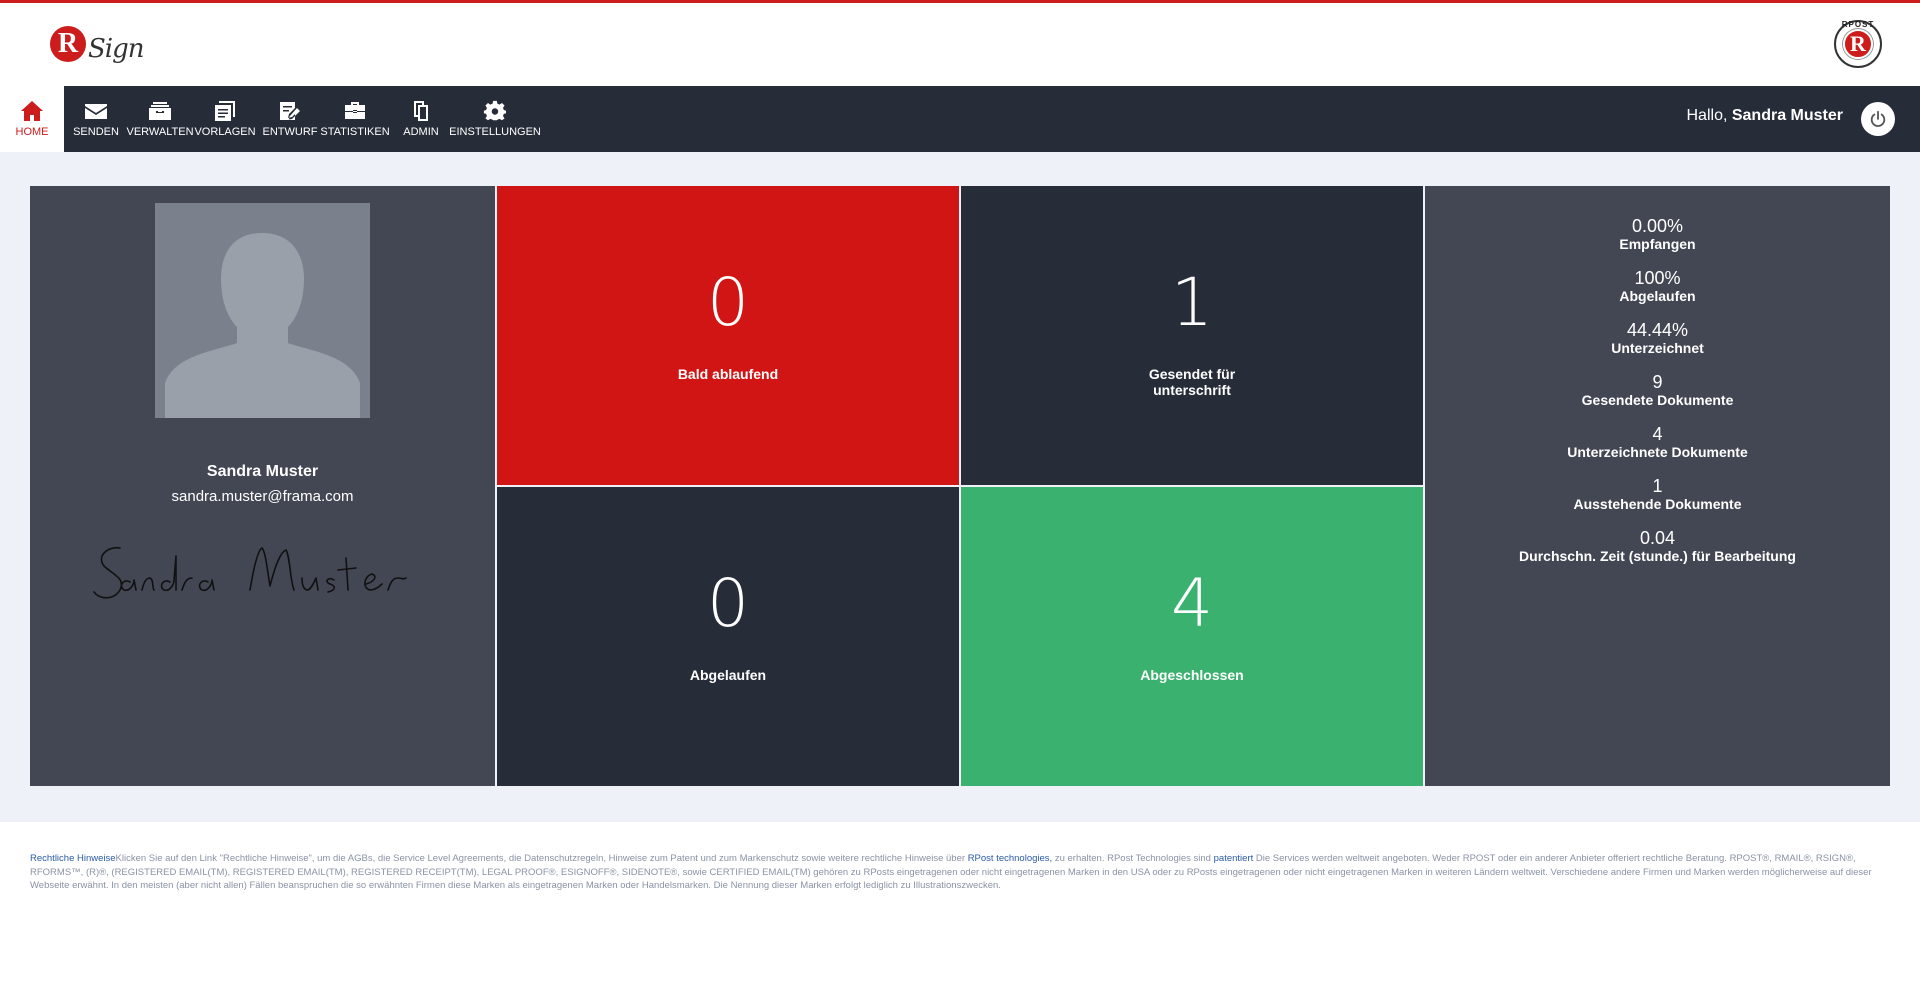 The height and width of the screenshot is (984, 1920). What do you see at coordinates (290, 111) in the screenshot?
I see `draft-icon` at bounding box center [290, 111].